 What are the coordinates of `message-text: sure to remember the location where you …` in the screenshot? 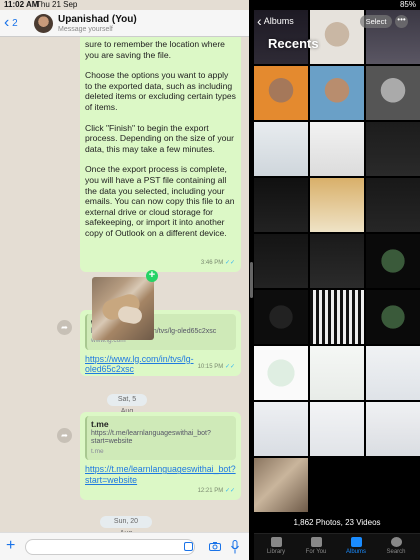 It's located at (155, 49).